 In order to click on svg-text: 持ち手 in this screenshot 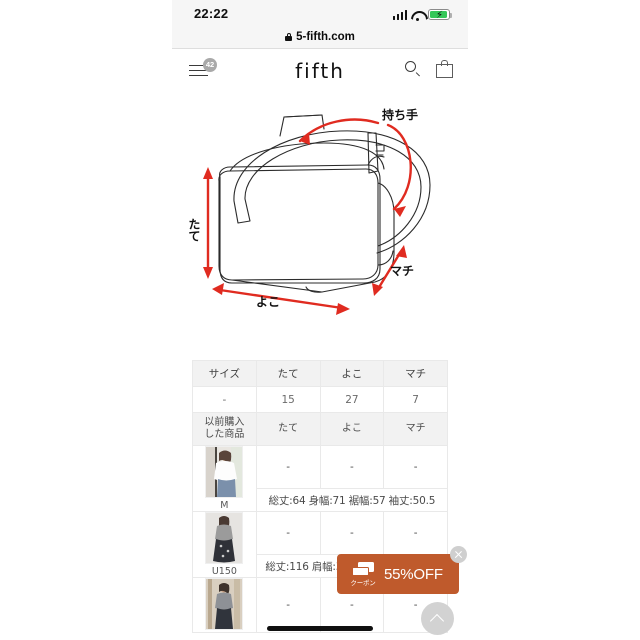, I will do `click(400, 114)`.